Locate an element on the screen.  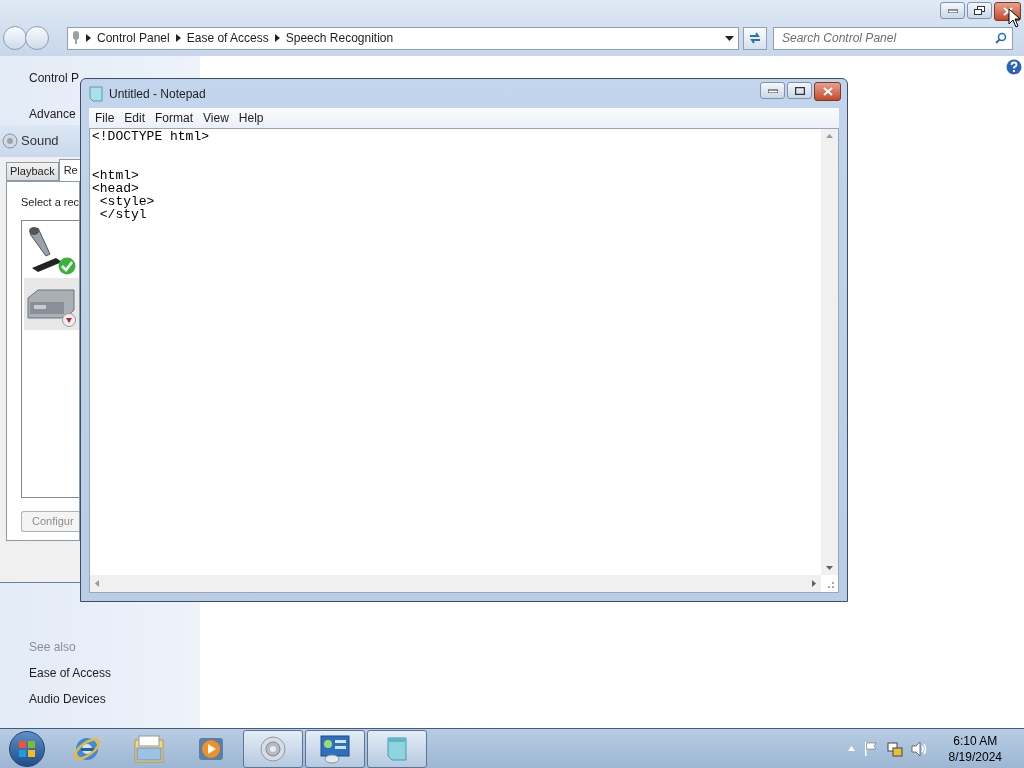
see-also-heading: See also is located at coordinates (53, 647).